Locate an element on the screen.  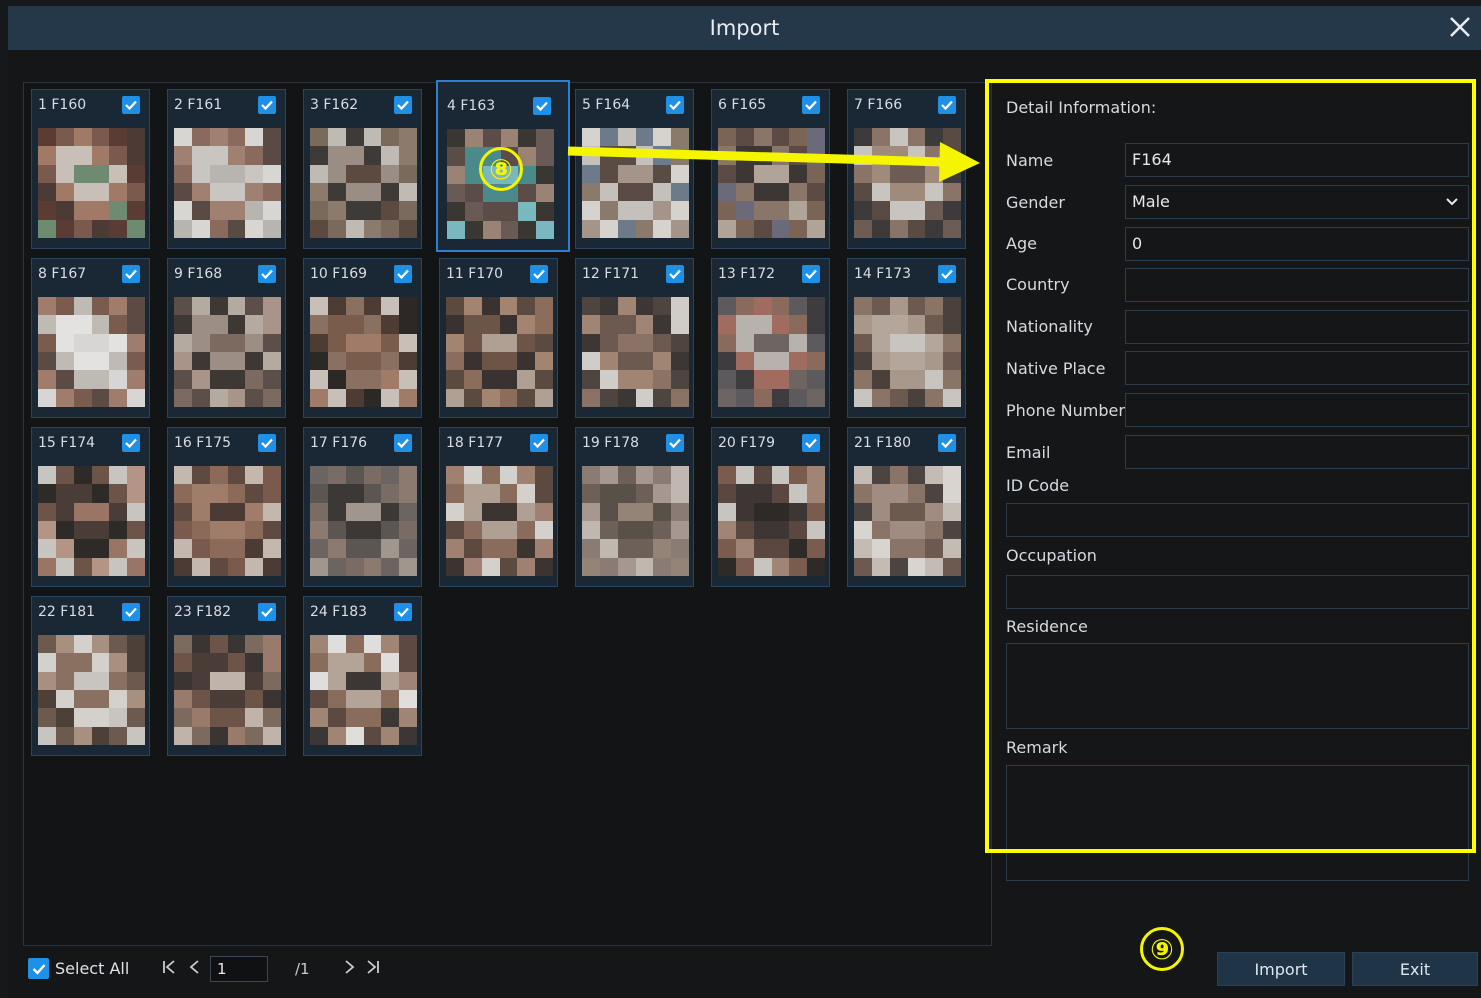
thumbnail-label: 10 F169 is located at coordinates (339, 274).